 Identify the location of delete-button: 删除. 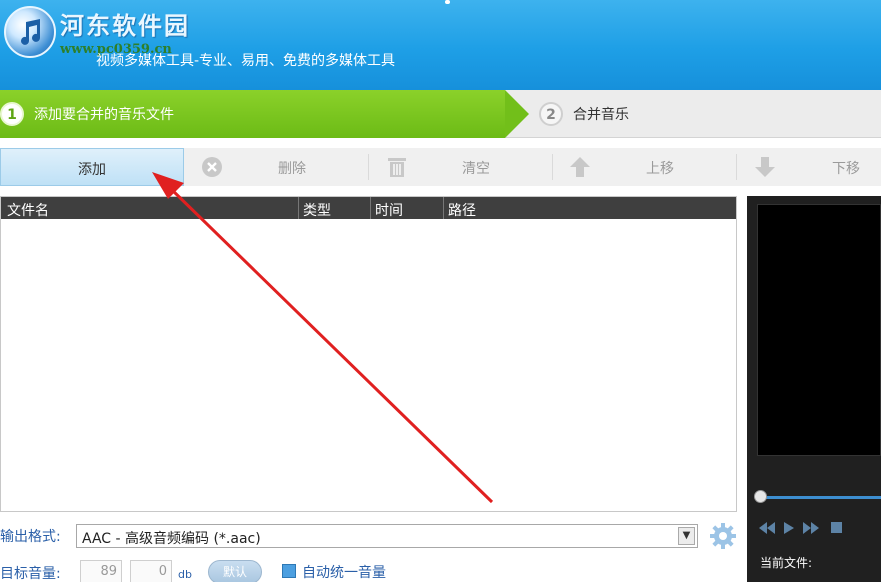
(292, 168).